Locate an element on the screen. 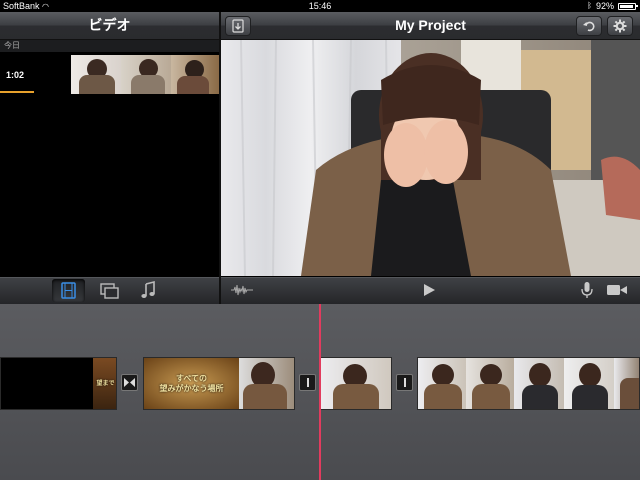  undo-icon is located at coordinates (589, 26).